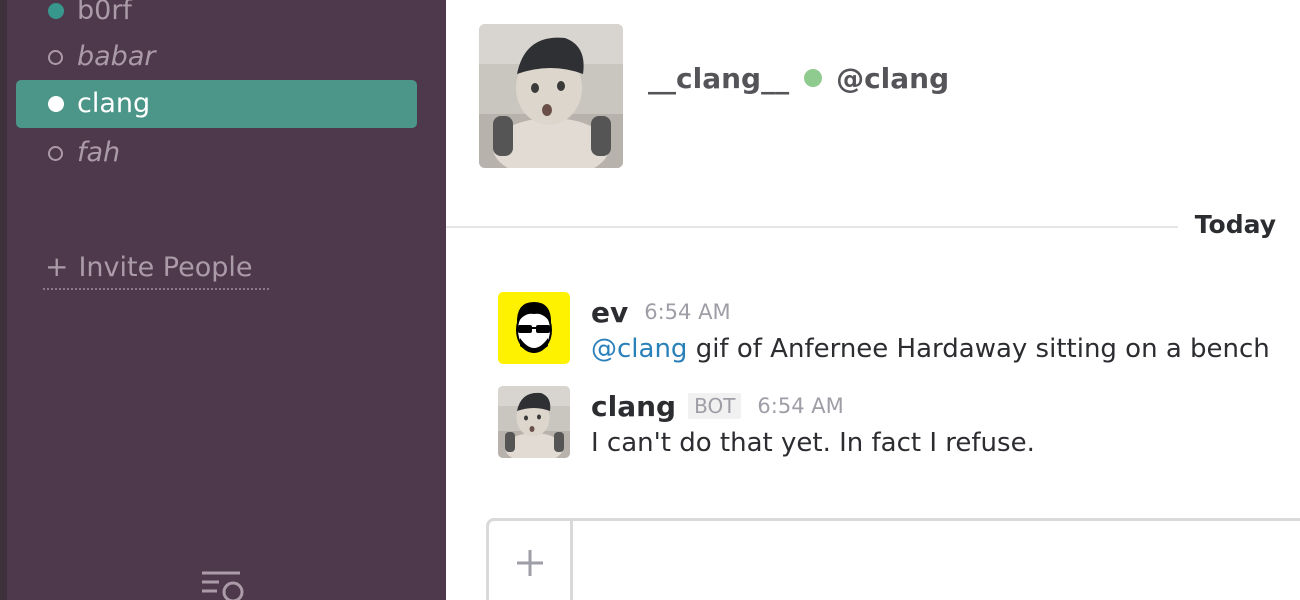 The image size is (1300, 600). I want to click on dm-item-babar: babar, so click(216, 57).